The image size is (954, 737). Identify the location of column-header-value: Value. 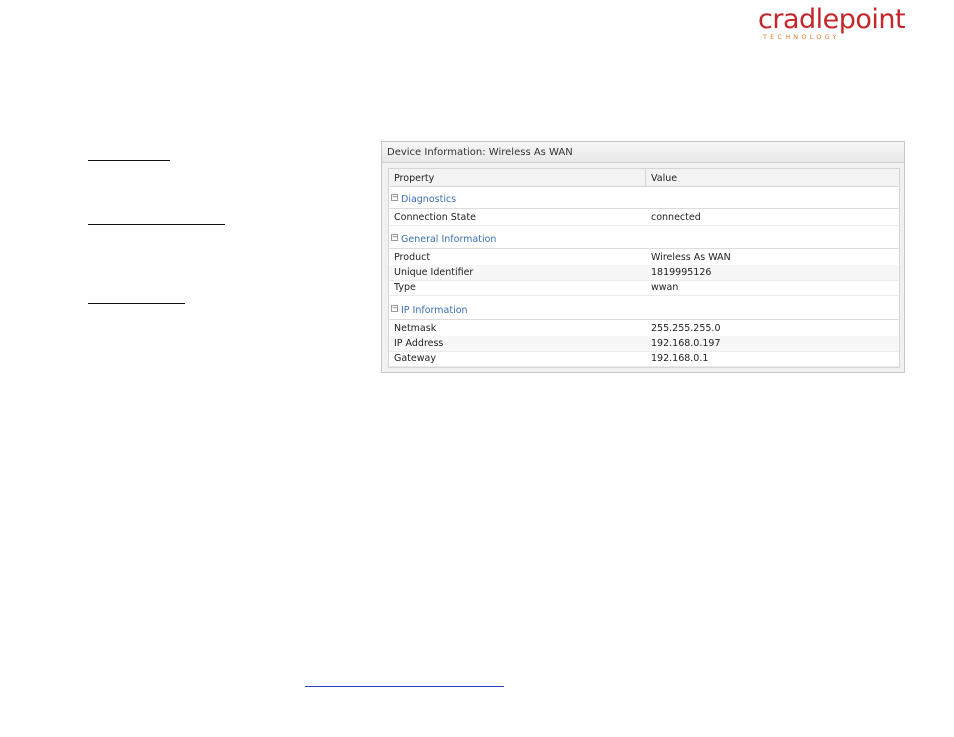
(664, 178).